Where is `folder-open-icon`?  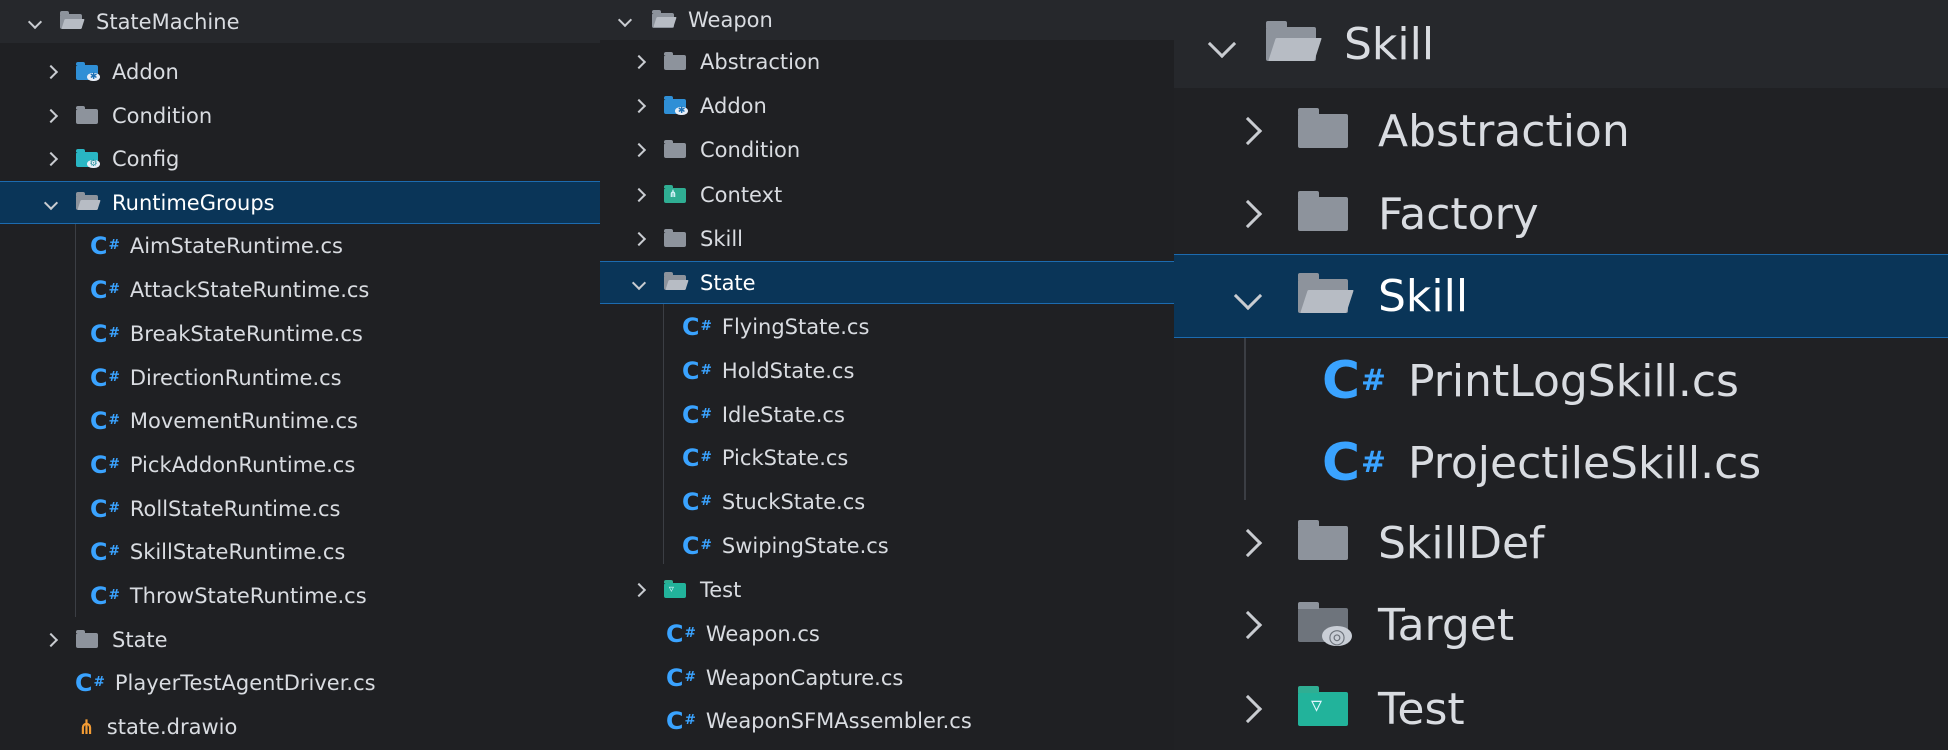
folder-open-icon is located at coordinates (72, 20).